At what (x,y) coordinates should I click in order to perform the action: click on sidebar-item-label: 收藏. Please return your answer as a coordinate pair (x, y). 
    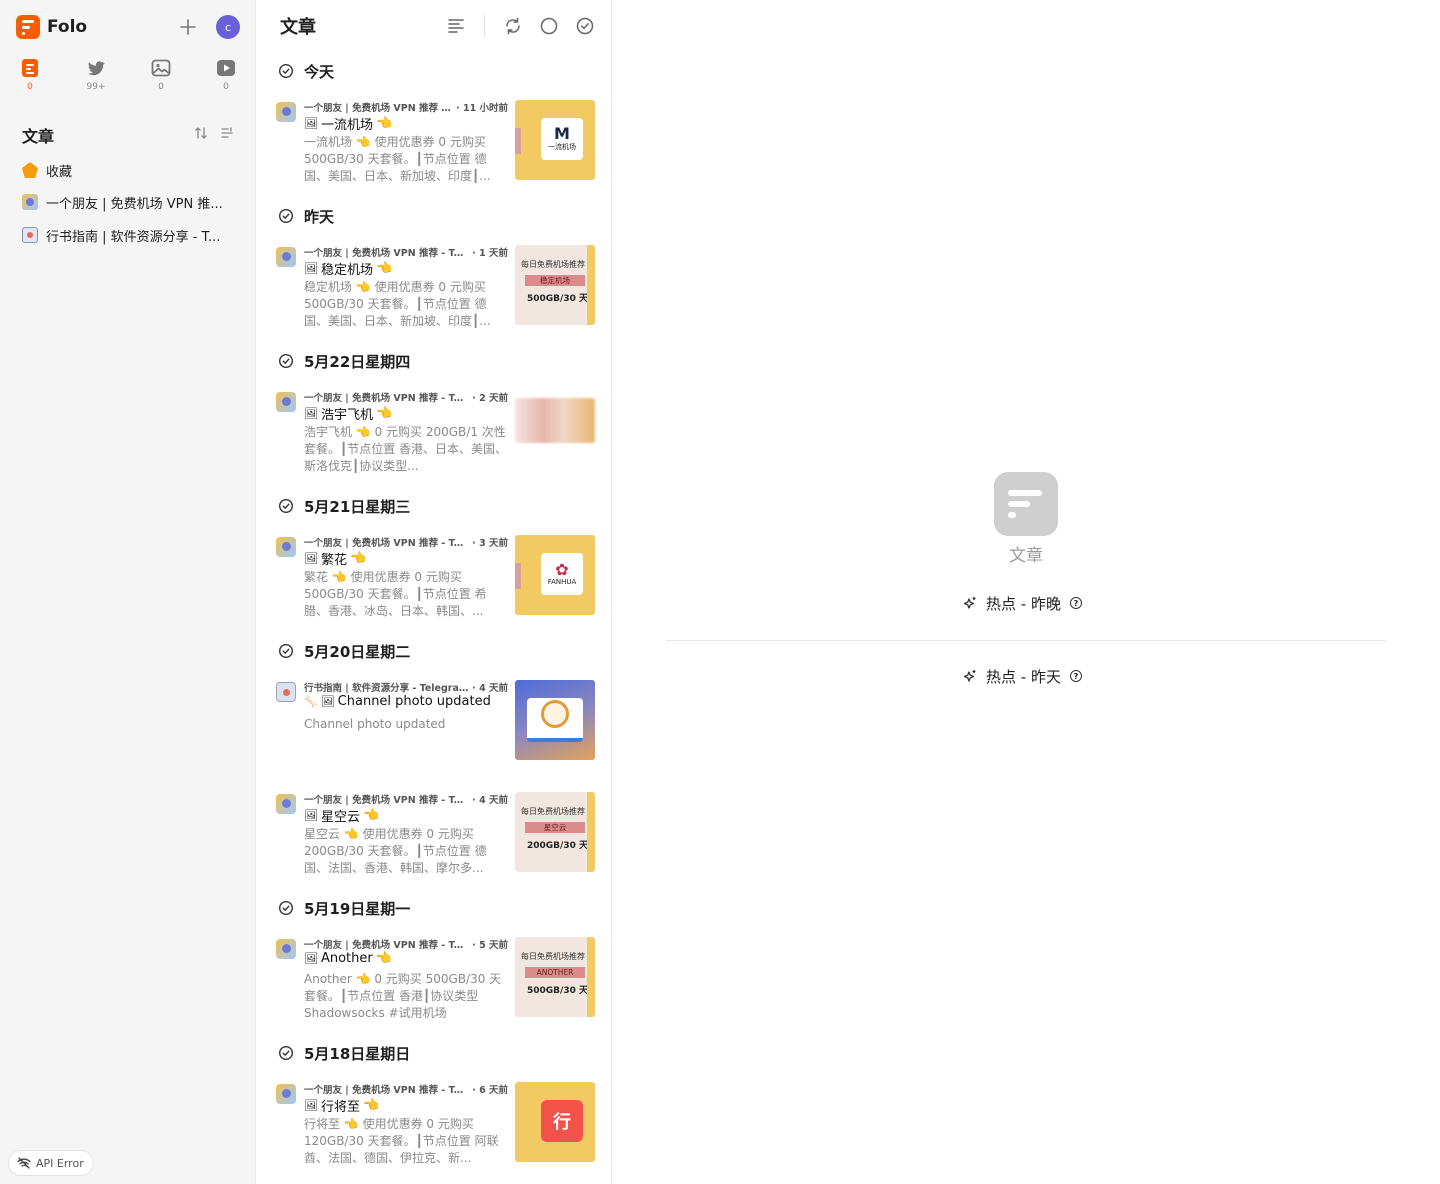
    Looking at the image, I should click on (59, 172).